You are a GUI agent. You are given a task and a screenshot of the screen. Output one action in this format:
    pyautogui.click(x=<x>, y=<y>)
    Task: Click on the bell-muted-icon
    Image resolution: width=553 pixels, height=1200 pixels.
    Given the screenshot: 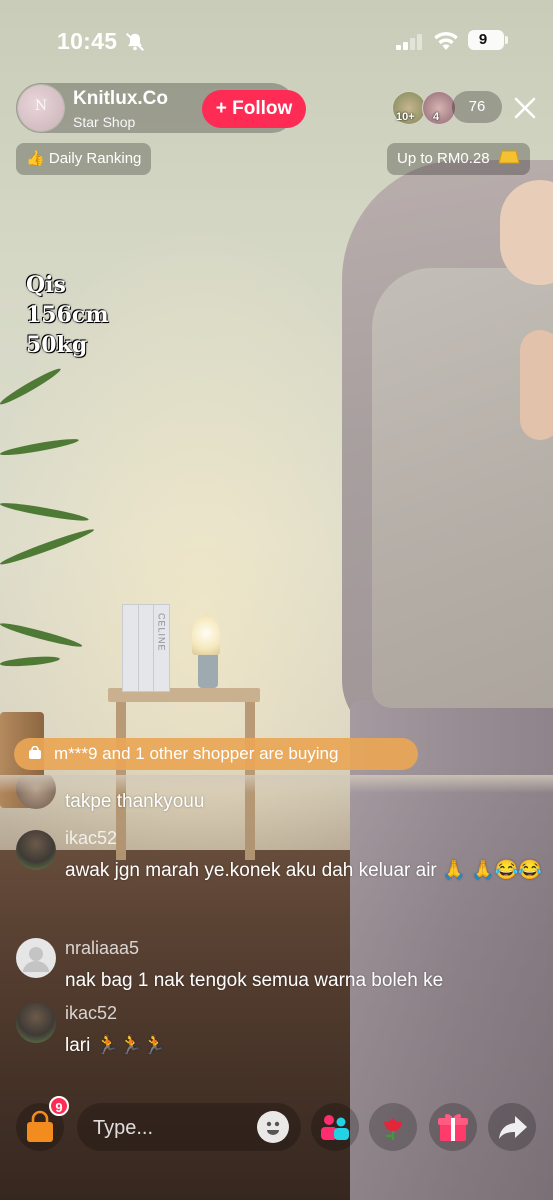 What is the action you would take?
    pyautogui.click(x=135, y=42)
    